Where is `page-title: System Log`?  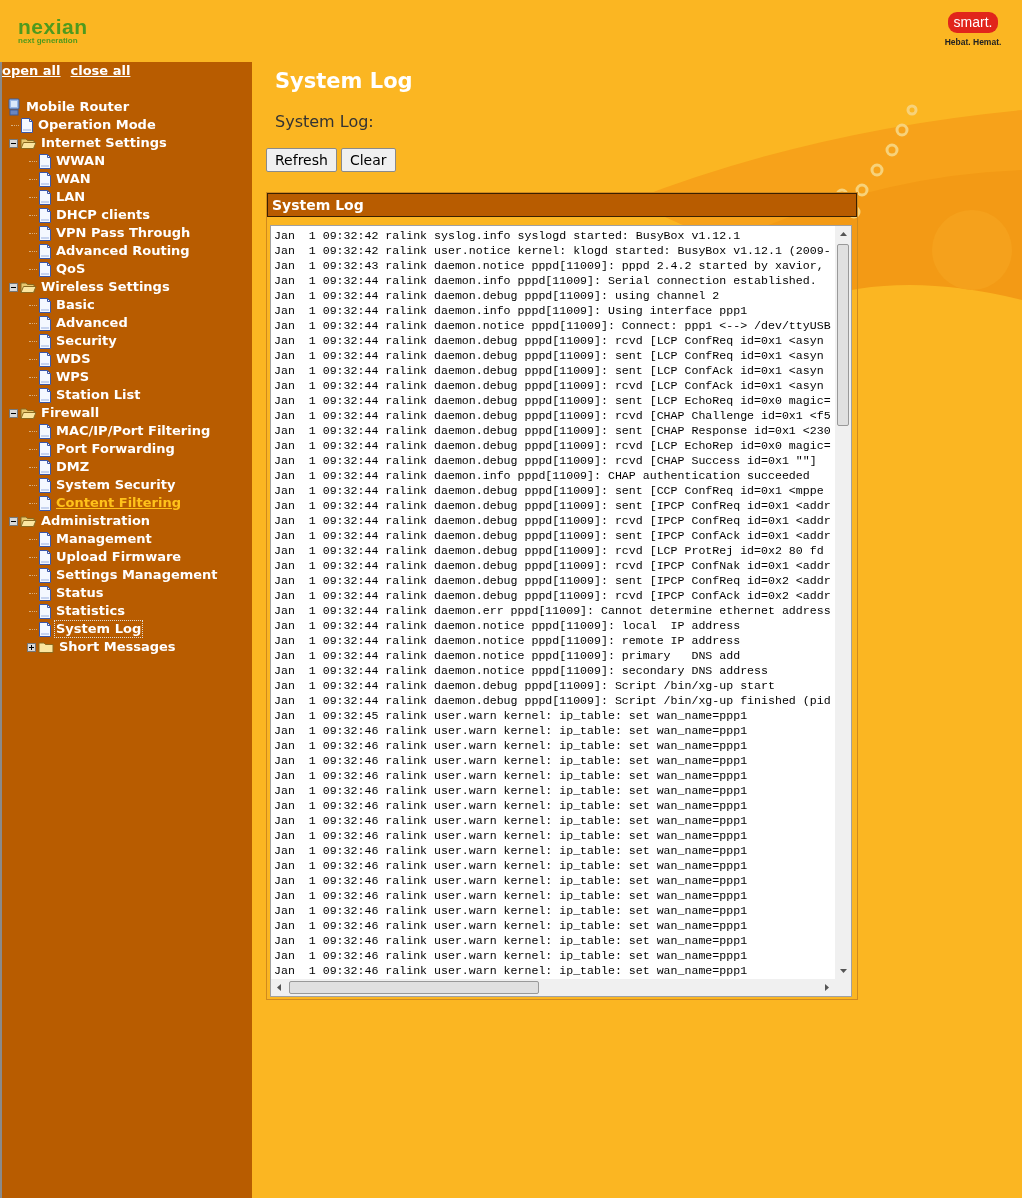
page-title: System Log is located at coordinates (344, 81).